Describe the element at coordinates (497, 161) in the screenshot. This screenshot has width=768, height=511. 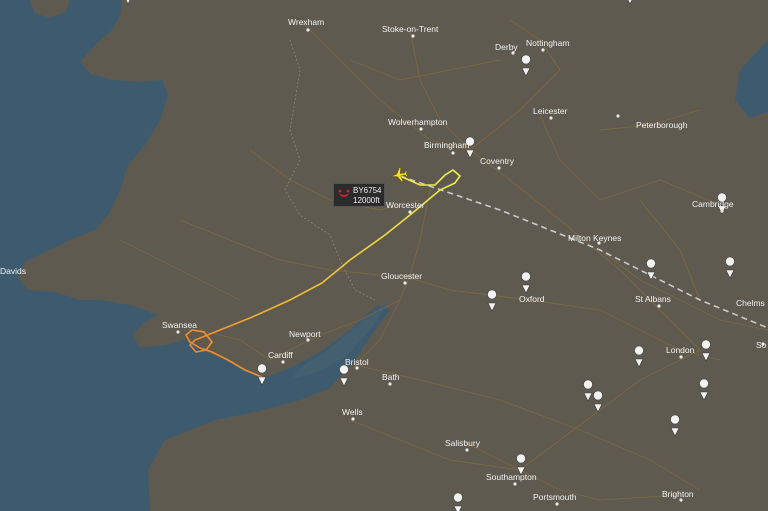
I see `city-label: Coventry` at that location.